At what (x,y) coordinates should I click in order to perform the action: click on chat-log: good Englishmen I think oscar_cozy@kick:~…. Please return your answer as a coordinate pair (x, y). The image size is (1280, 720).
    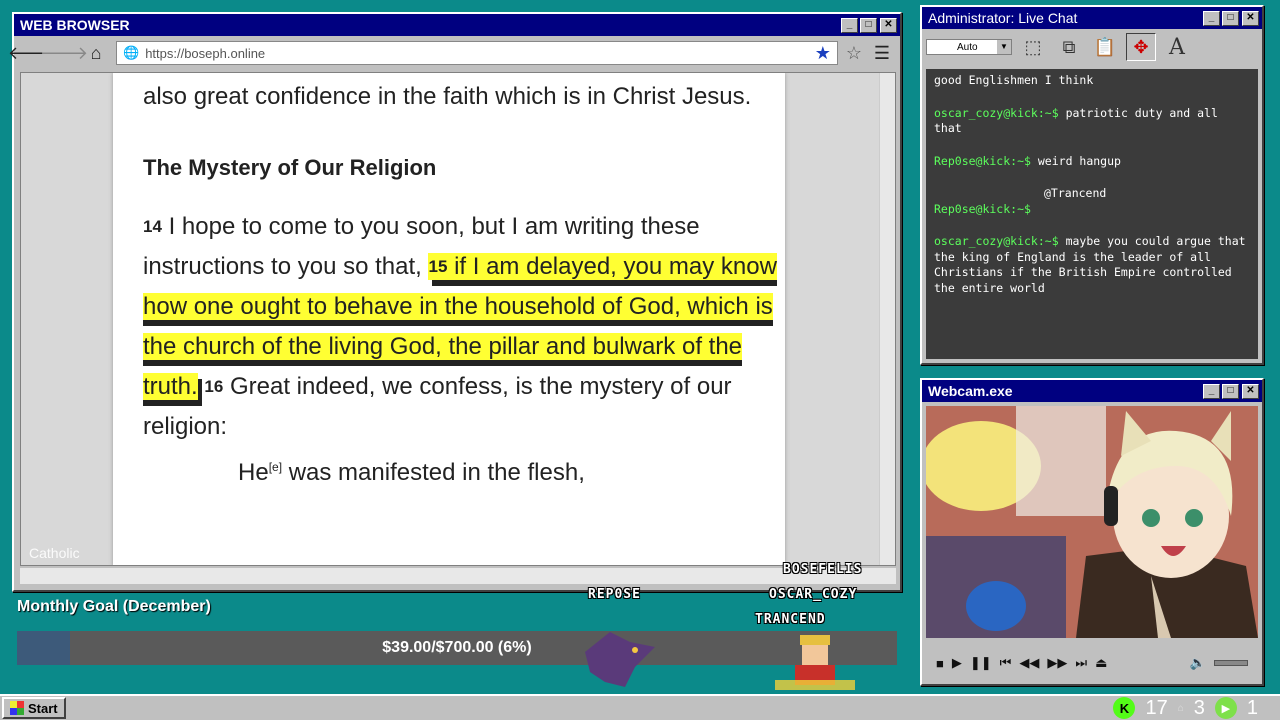
    Looking at the image, I should click on (1092, 214).